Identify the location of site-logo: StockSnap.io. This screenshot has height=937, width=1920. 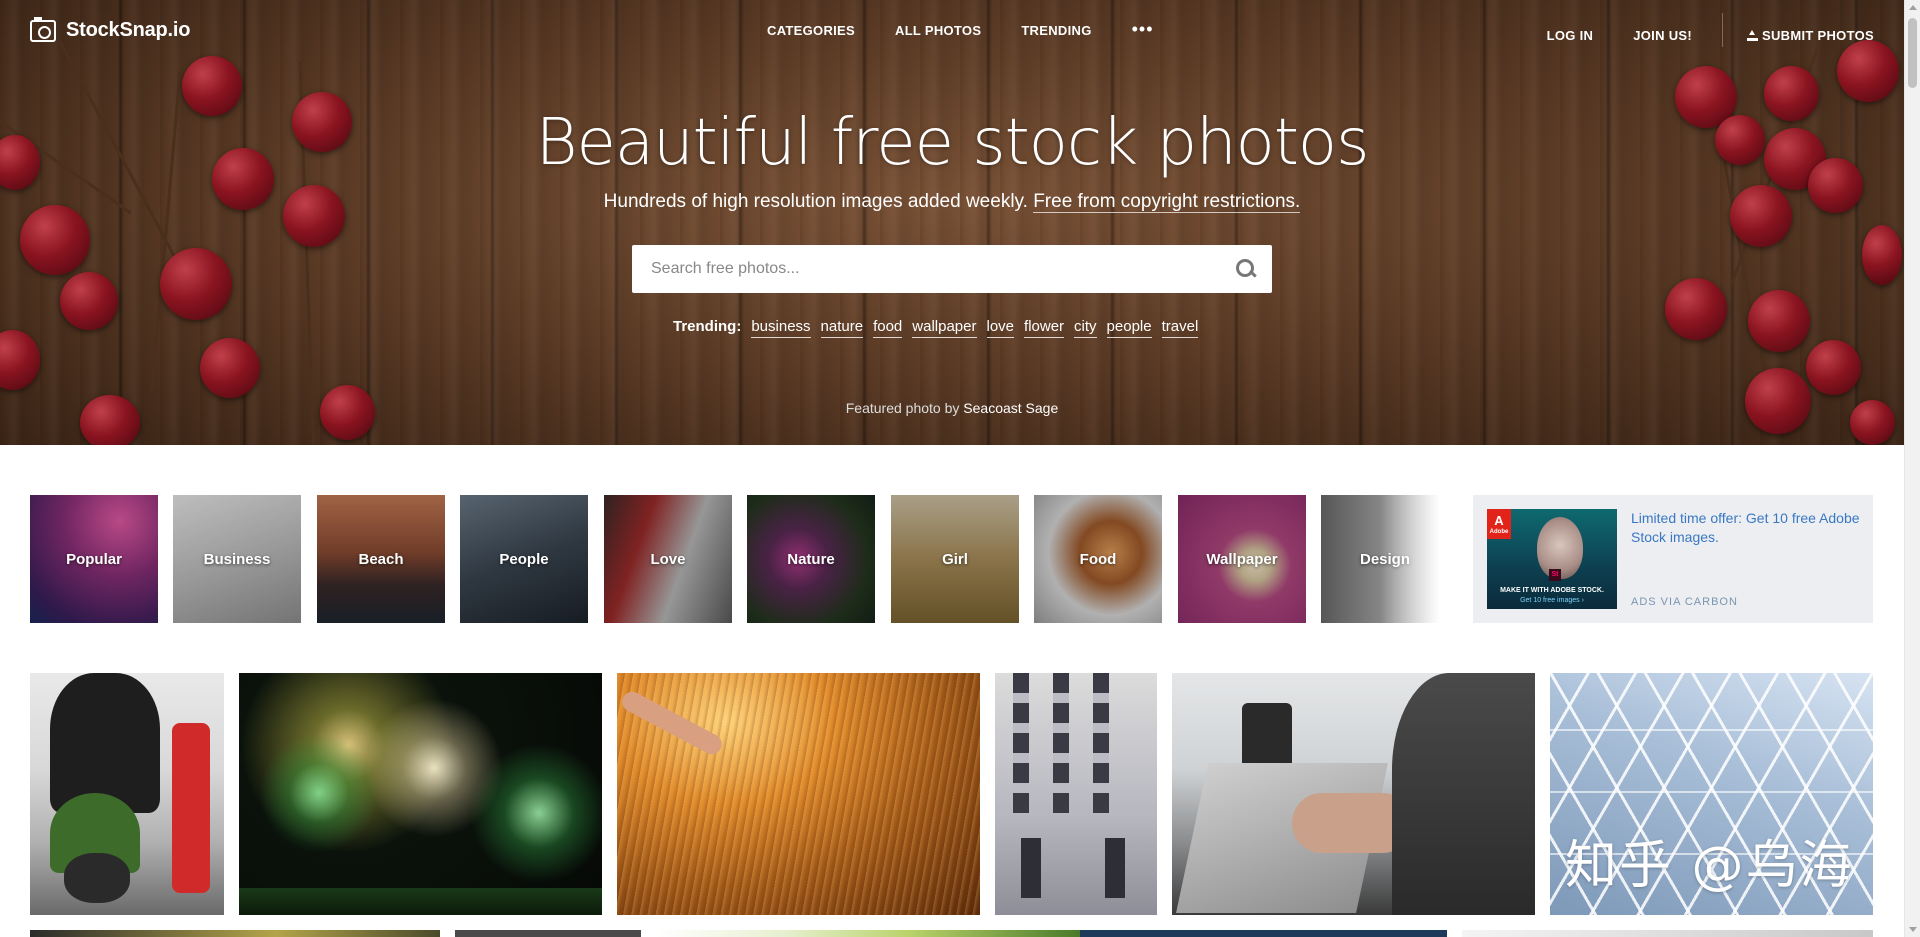
(110, 29).